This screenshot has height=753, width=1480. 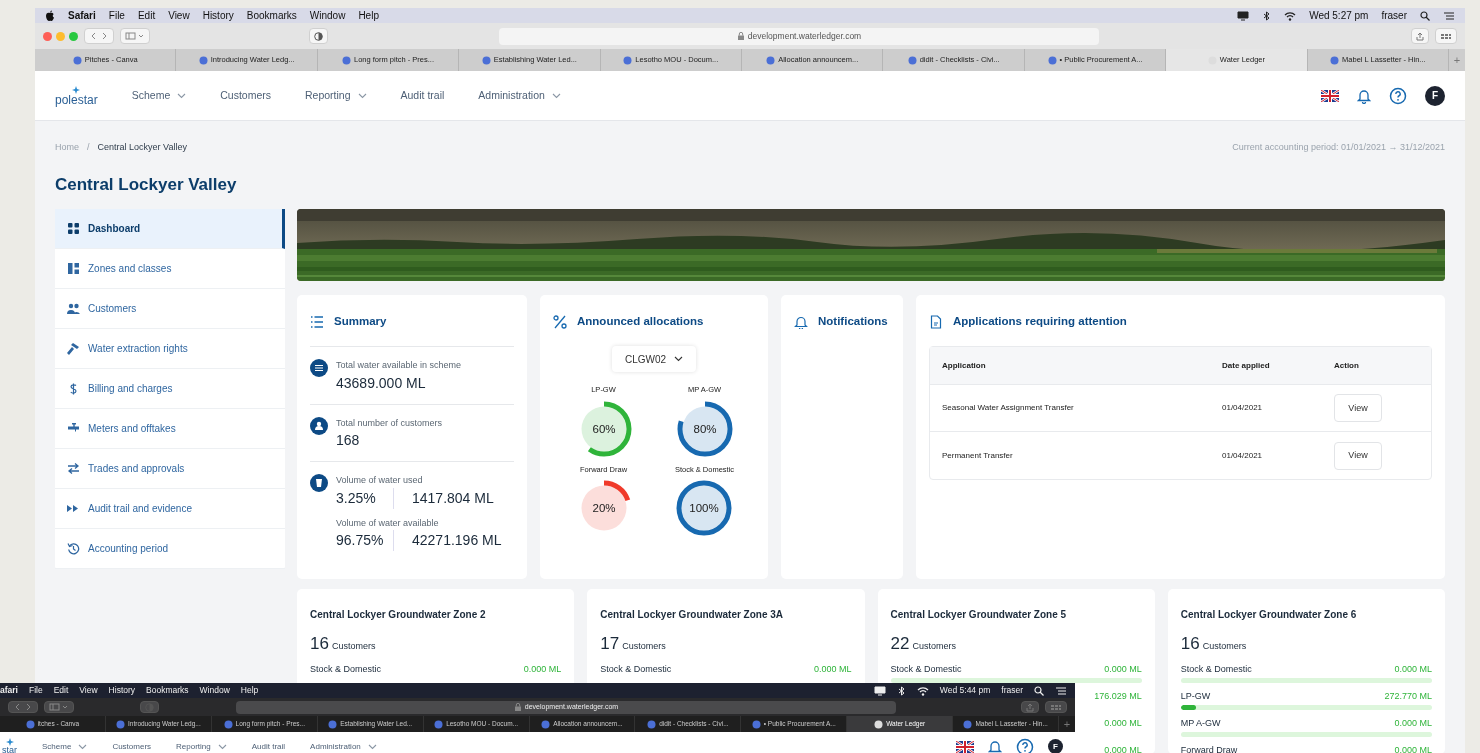 What do you see at coordinates (170, 549) in the screenshot?
I see `sidebar-item: Accounting period` at bounding box center [170, 549].